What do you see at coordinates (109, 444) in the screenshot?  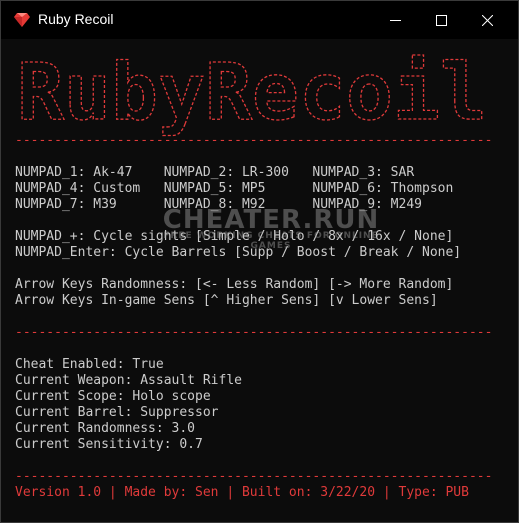 I see `status-sensitivity: Current Sensitivity: 0.7` at bounding box center [109, 444].